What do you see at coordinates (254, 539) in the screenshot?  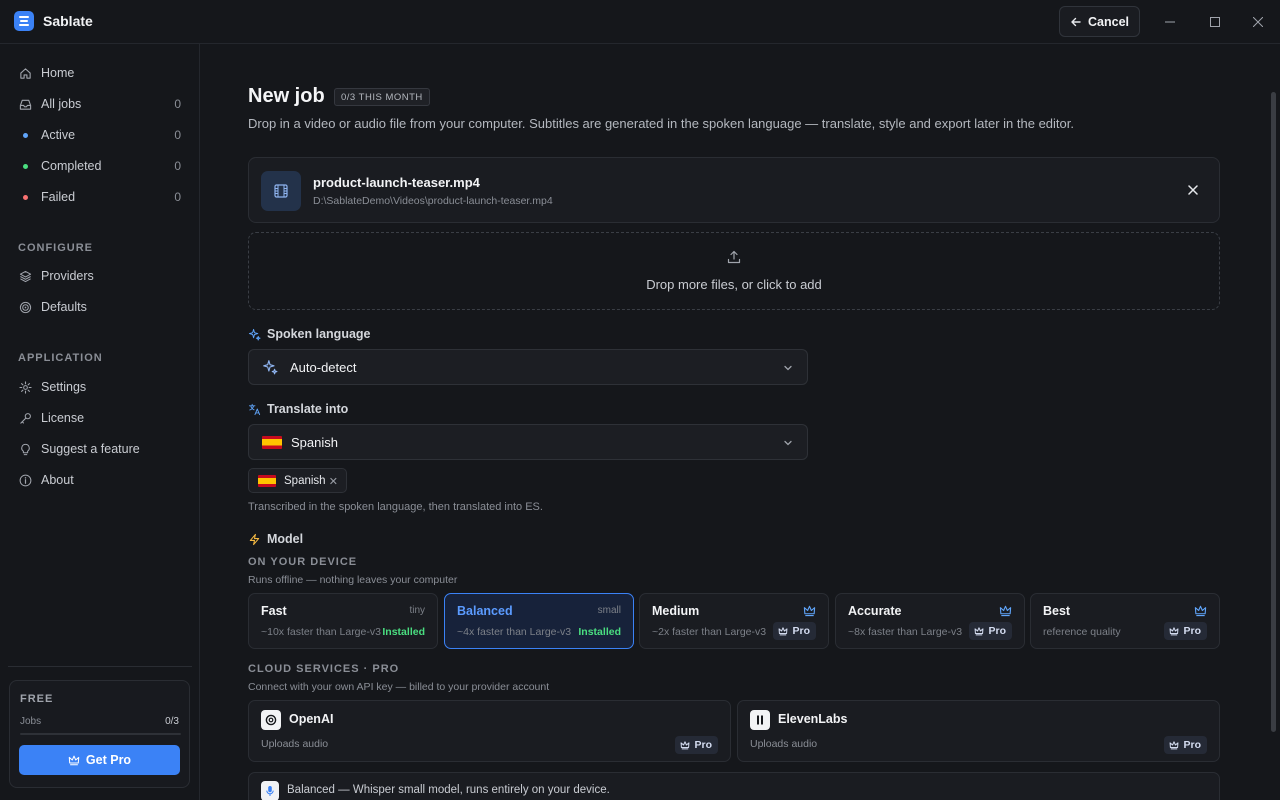 I see `bolt-icon` at bounding box center [254, 539].